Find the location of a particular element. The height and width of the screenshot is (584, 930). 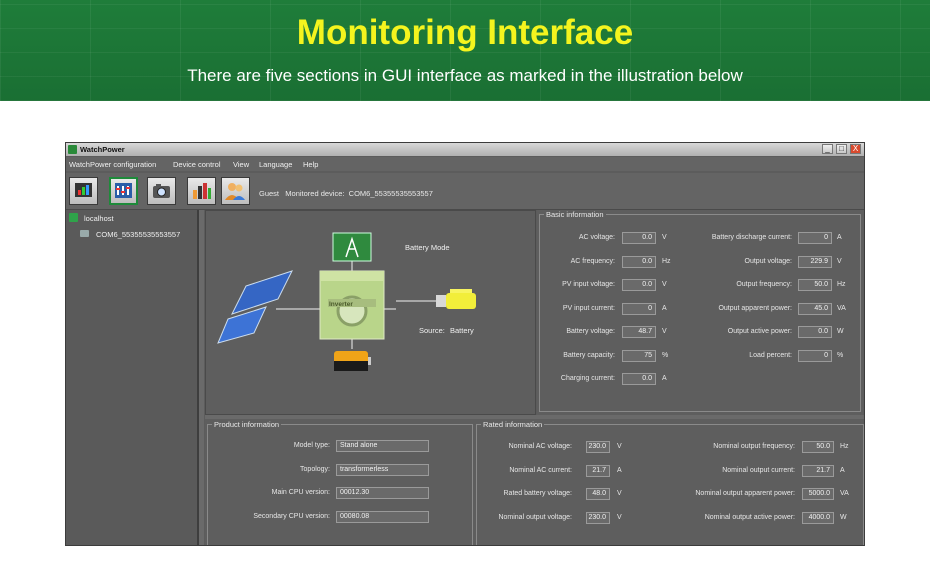

nominal-output-frequency-unit: Hz is located at coordinates (844, 446).